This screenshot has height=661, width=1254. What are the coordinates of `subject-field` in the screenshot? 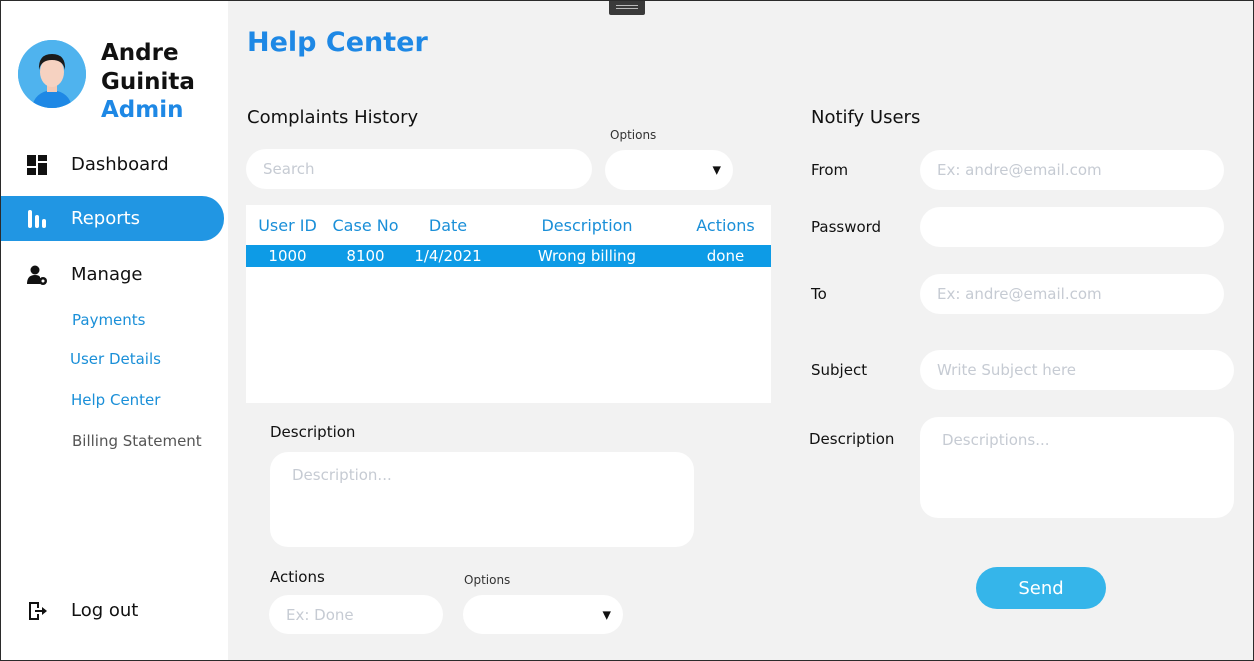 It's located at (1077, 370).